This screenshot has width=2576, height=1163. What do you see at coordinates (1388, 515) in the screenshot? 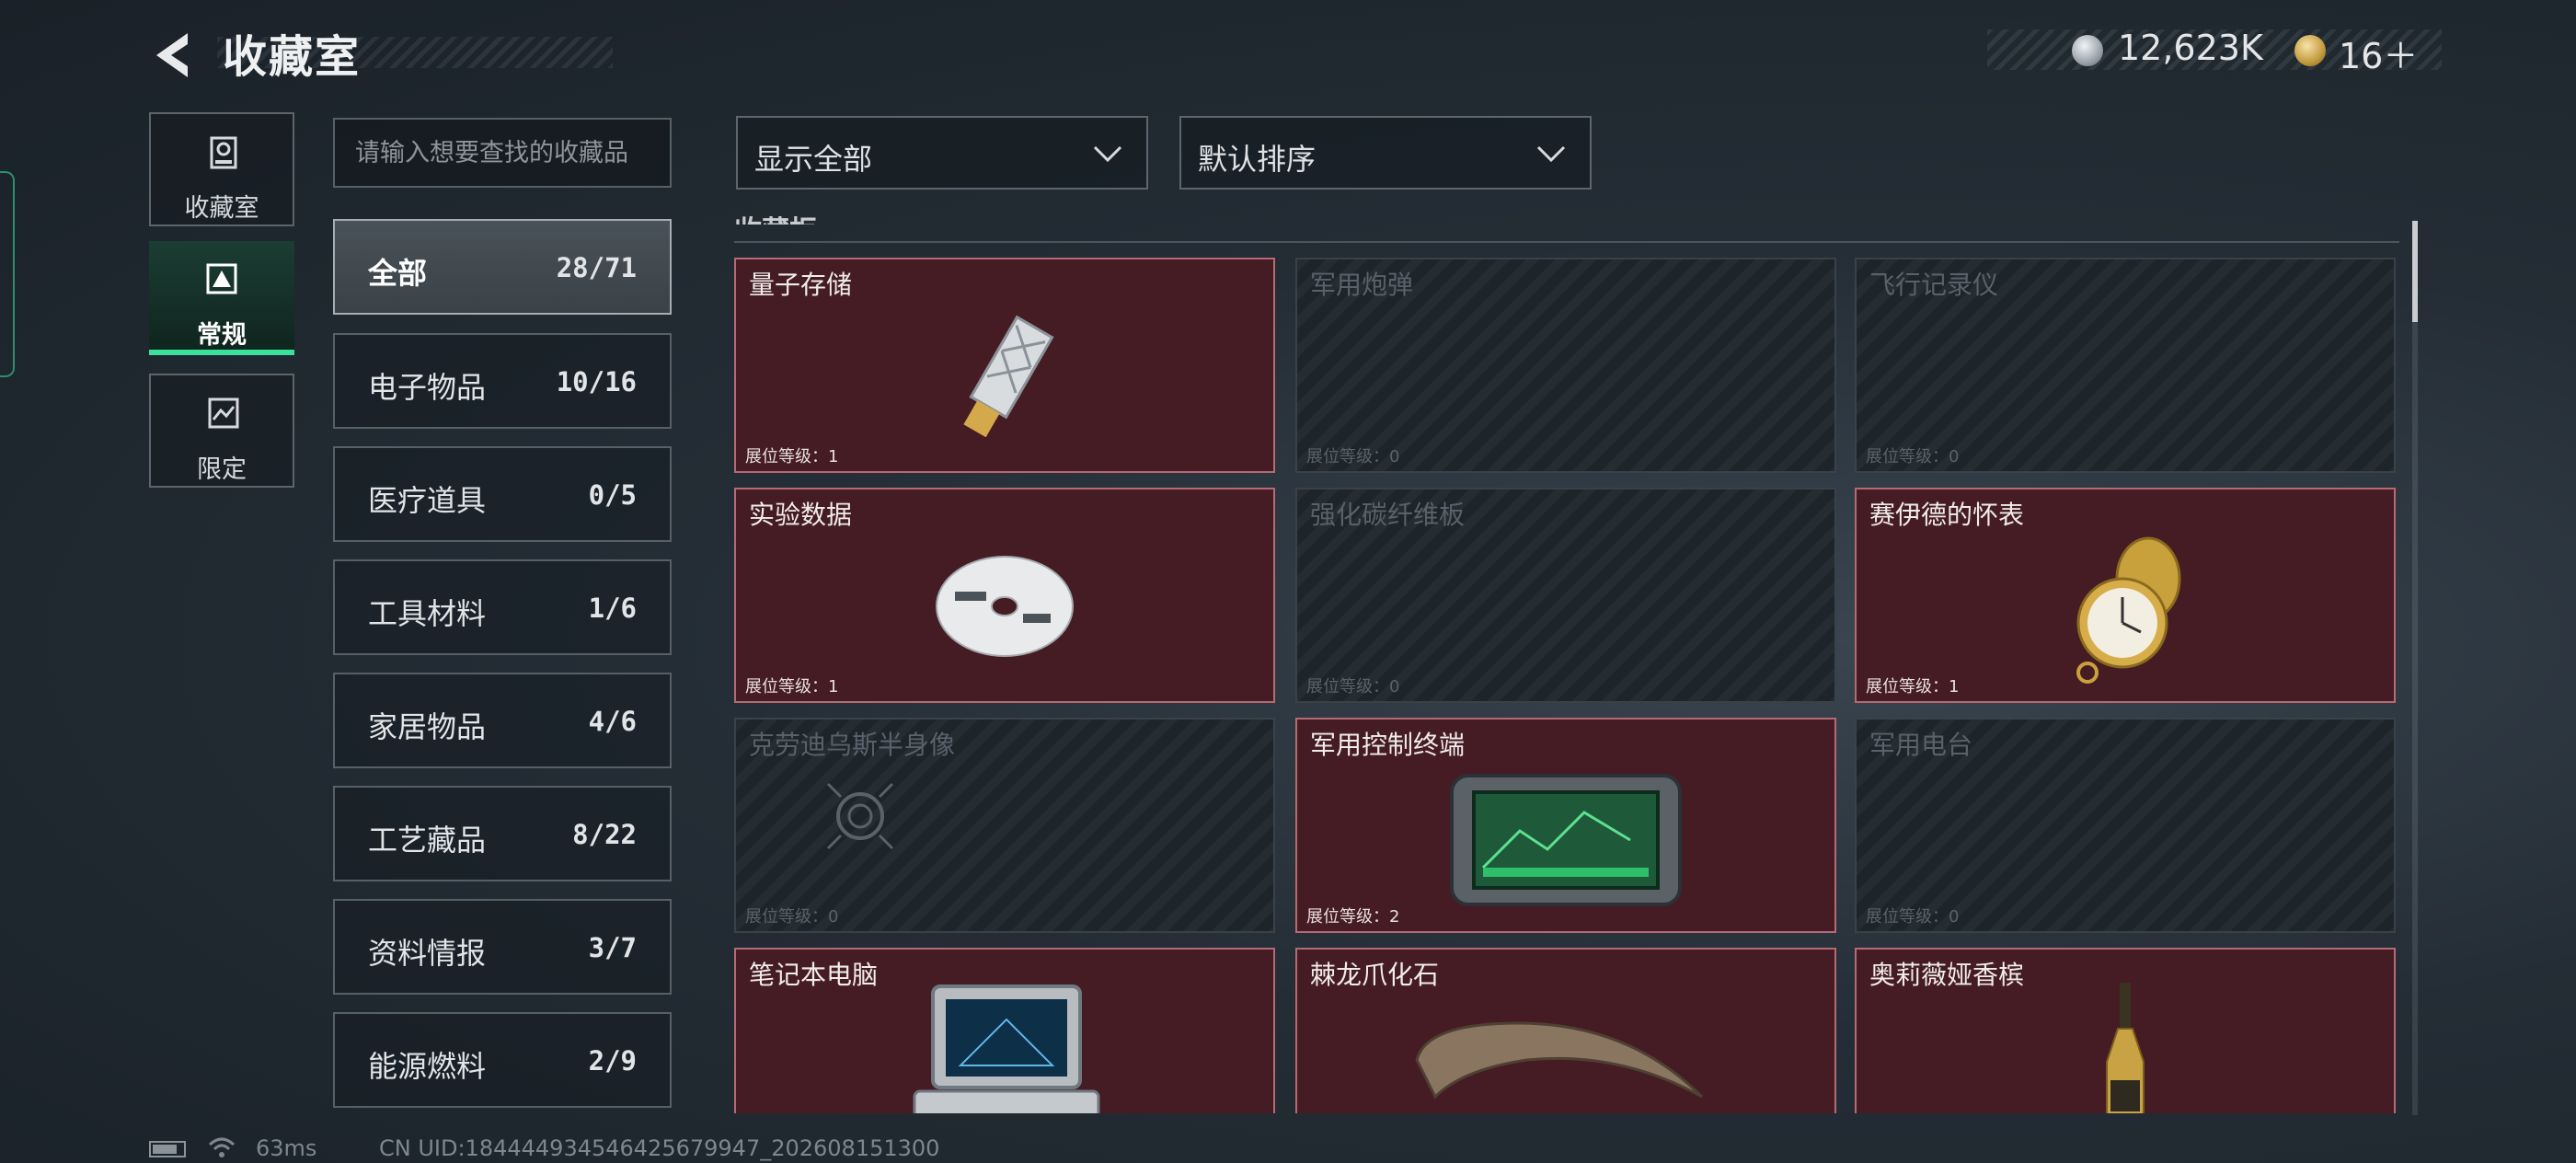
I see `item-name: 强化碳纤维板` at bounding box center [1388, 515].